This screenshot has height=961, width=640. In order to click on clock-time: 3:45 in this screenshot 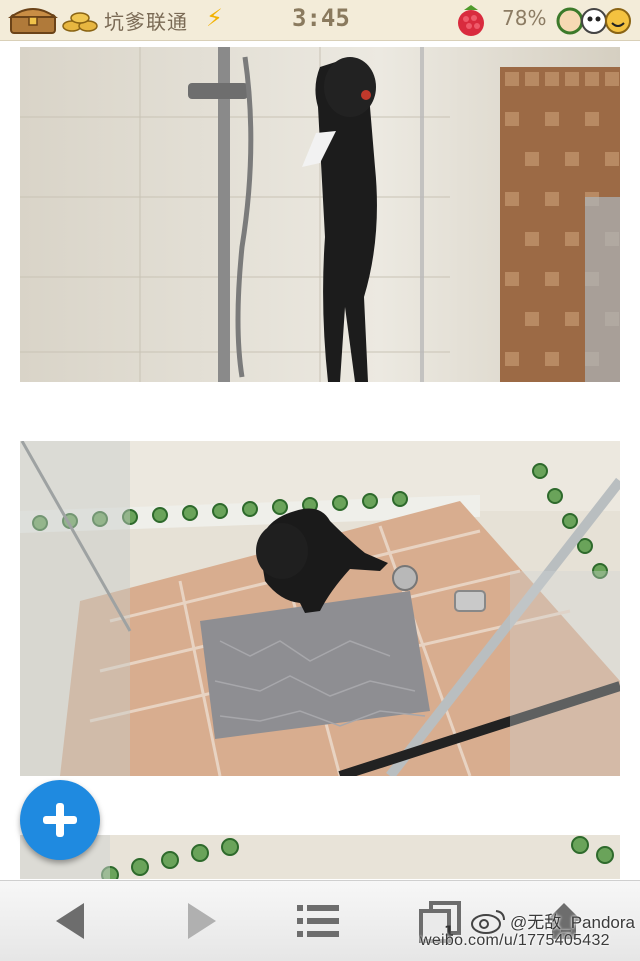, I will do `click(321, 18)`.